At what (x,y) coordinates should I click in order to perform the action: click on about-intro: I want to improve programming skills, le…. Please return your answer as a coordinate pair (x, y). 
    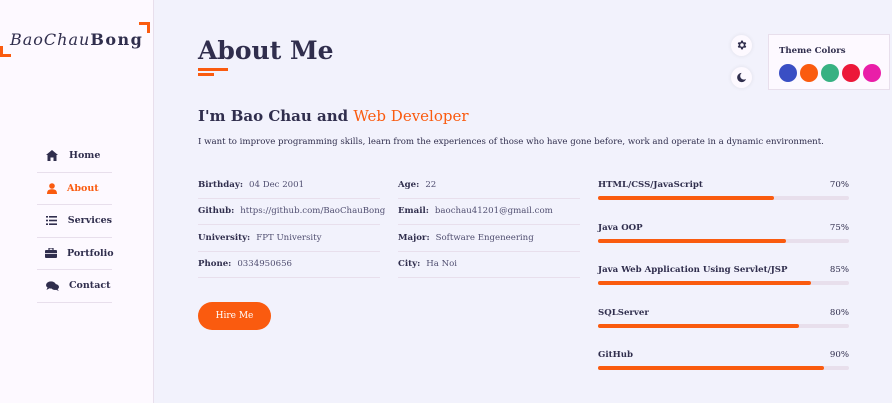
    Looking at the image, I should click on (511, 142).